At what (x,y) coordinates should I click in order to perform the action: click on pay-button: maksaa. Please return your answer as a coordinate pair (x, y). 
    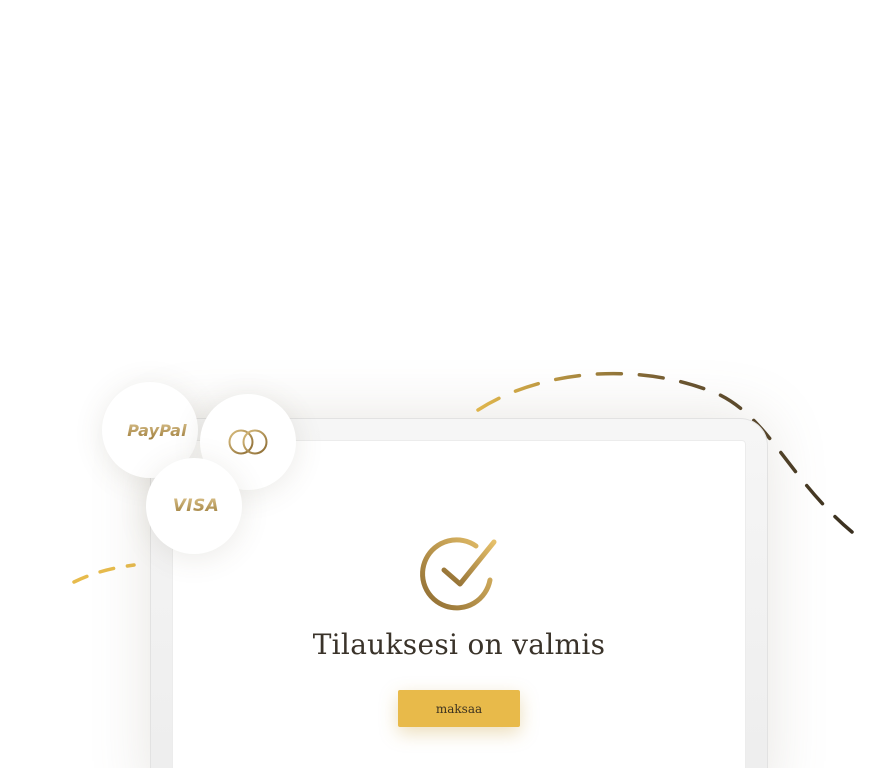
    Looking at the image, I should click on (459, 708).